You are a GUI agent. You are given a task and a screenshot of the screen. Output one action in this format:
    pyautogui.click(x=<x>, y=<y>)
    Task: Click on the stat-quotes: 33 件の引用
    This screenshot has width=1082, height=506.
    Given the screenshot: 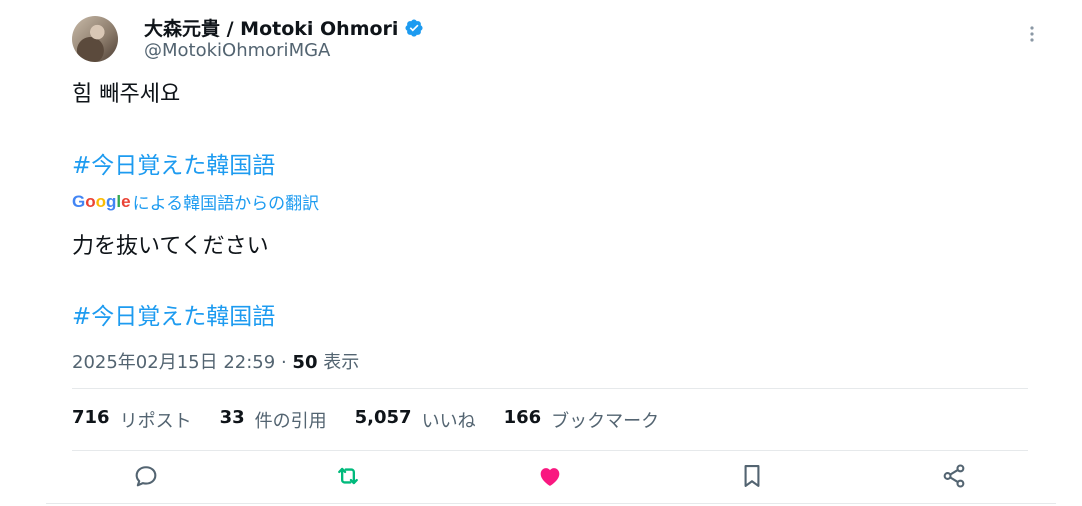 What is the action you would take?
    pyautogui.click(x=273, y=420)
    